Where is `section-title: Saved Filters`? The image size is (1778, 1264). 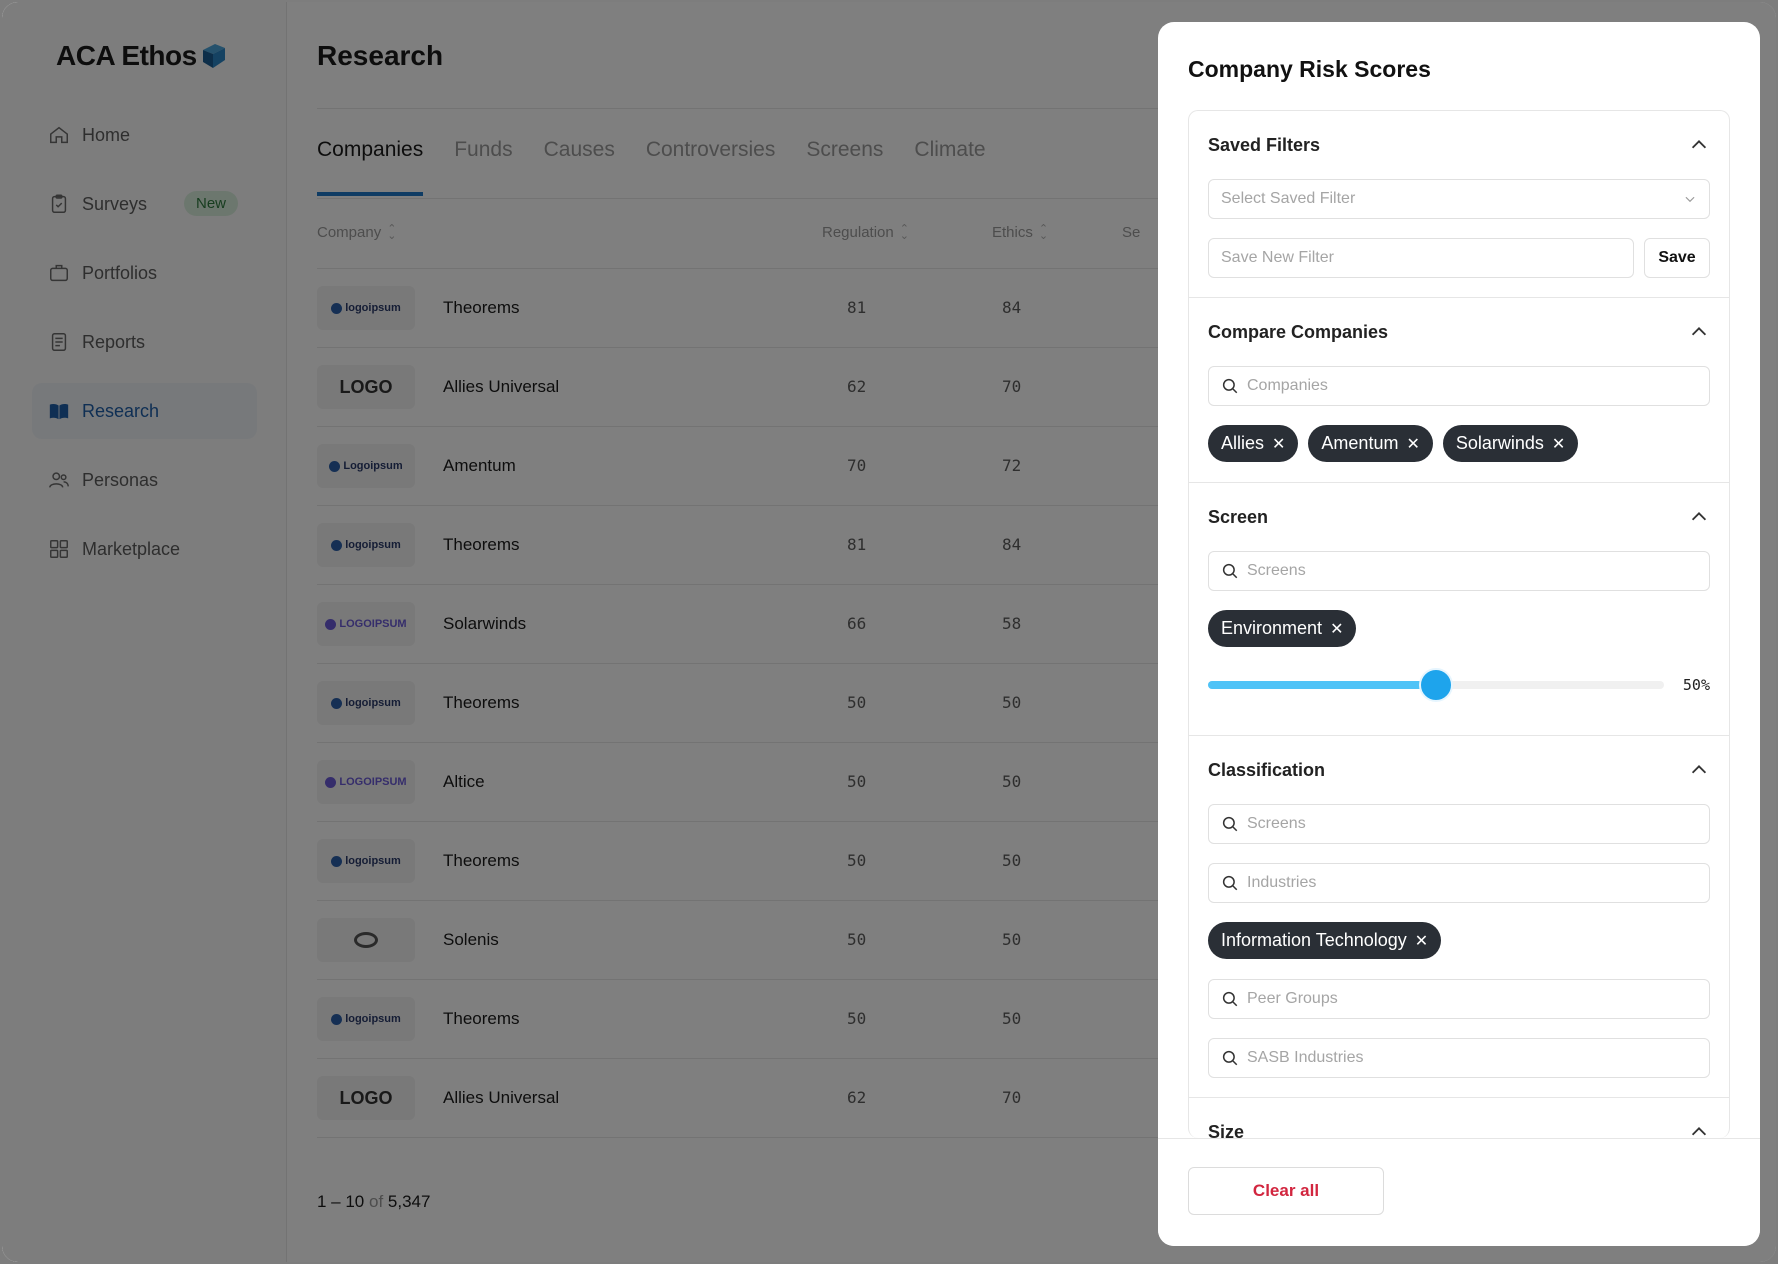 section-title: Saved Filters is located at coordinates (1264, 144).